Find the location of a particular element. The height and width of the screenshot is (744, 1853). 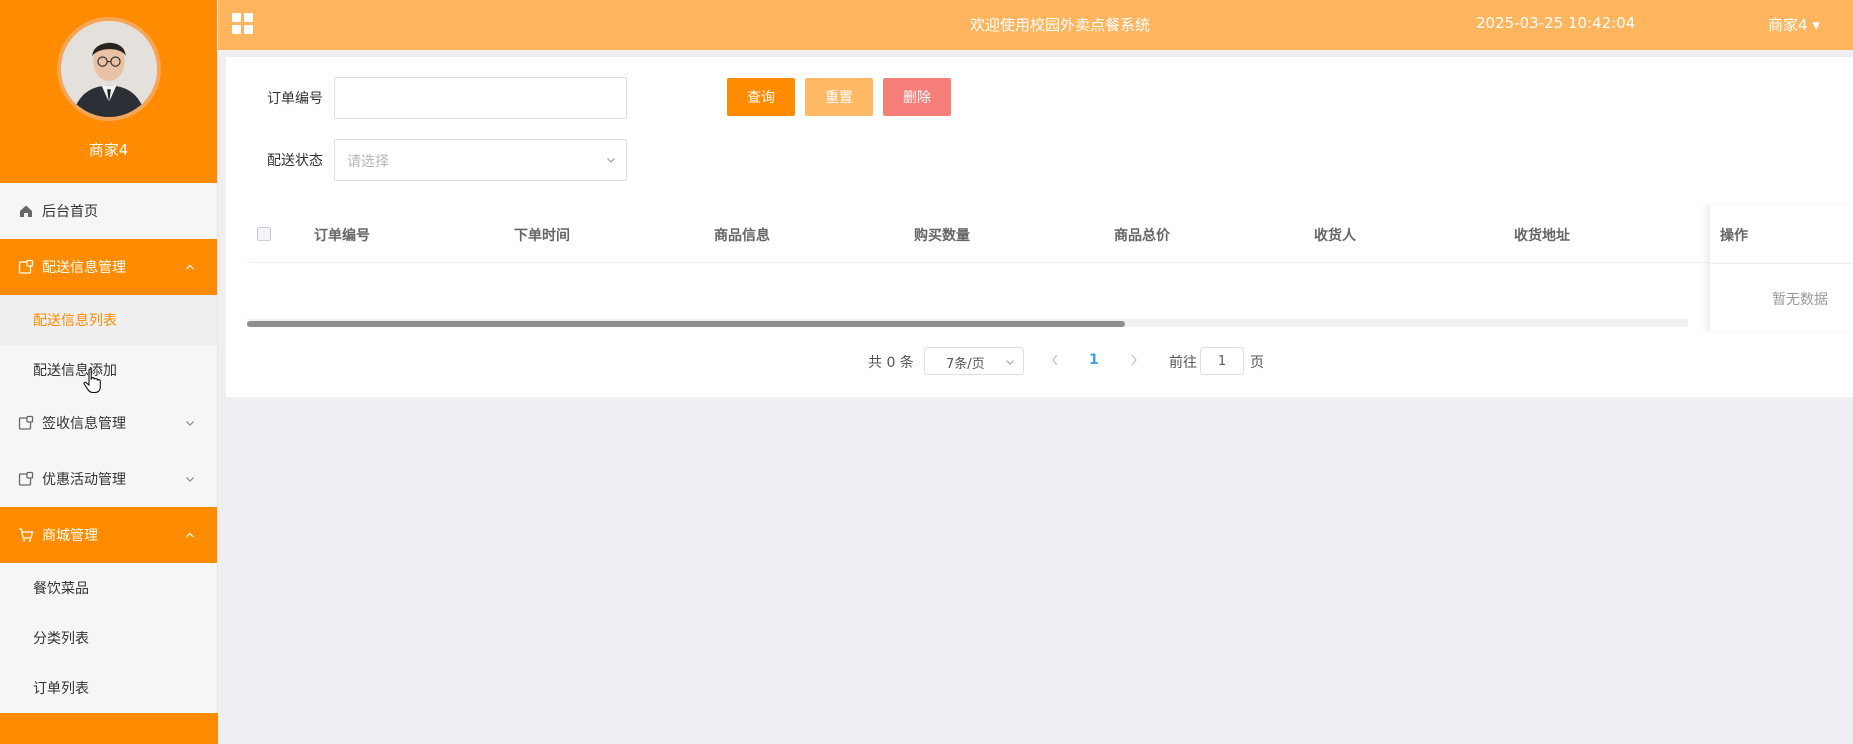

sidebar-item-shop-management: 商城管理 is located at coordinates (108, 535).